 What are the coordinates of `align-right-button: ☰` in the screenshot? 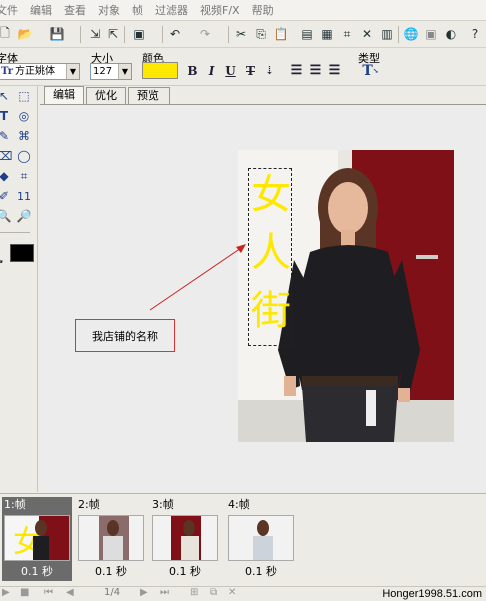 It's located at (334, 70).